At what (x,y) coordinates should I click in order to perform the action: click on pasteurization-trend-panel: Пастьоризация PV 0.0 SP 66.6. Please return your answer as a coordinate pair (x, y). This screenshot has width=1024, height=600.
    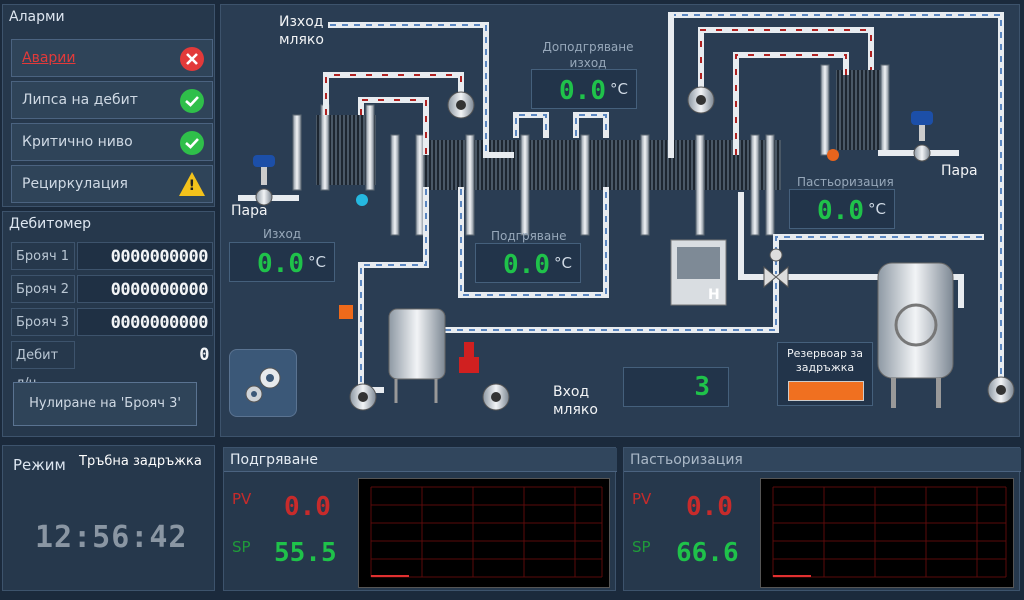
    Looking at the image, I should click on (822, 519).